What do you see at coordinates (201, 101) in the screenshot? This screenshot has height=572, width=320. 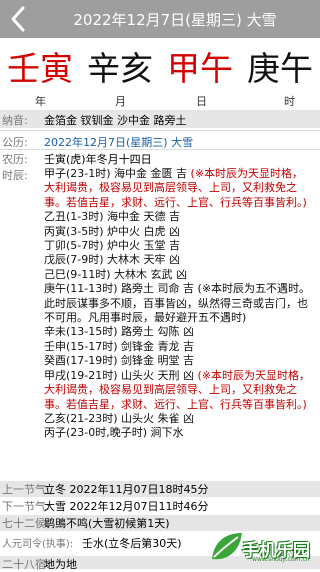 I see `label-day: 日` at bounding box center [201, 101].